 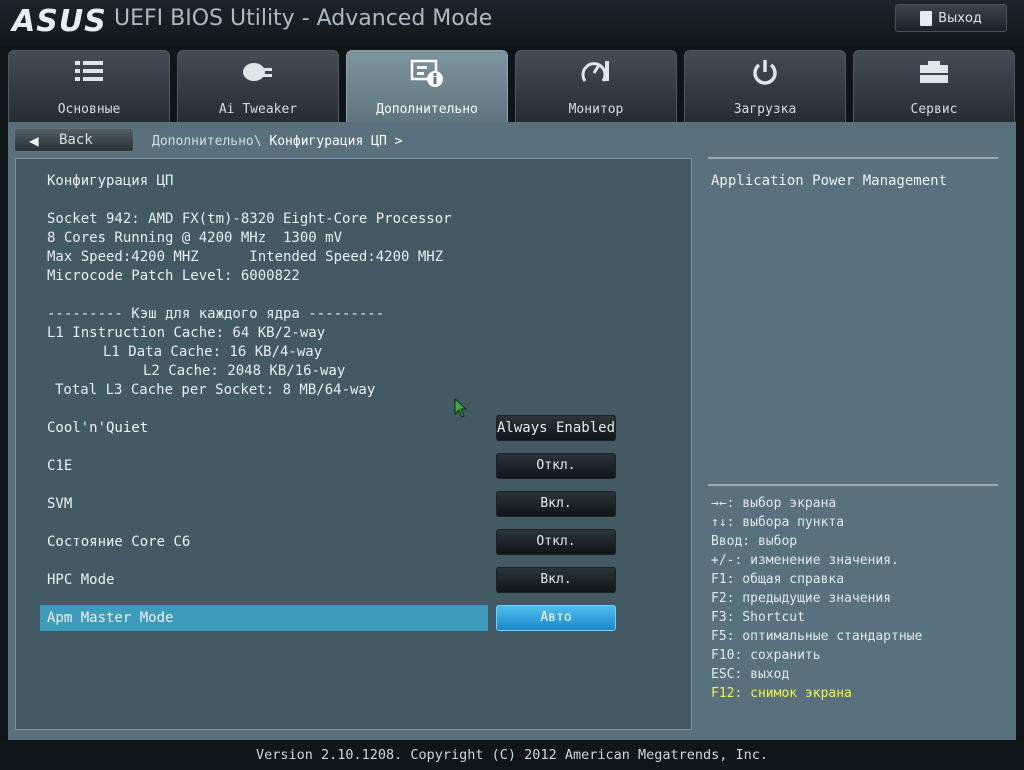 What do you see at coordinates (59, 21) in the screenshot?
I see `asus-logo: ASUS` at bounding box center [59, 21].